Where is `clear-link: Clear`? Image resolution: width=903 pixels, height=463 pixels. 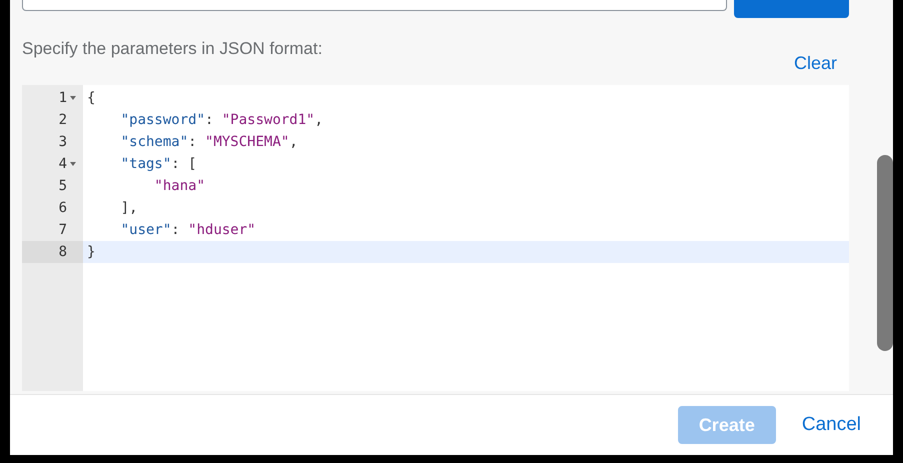 clear-link: Clear is located at coordinates (815, 63).